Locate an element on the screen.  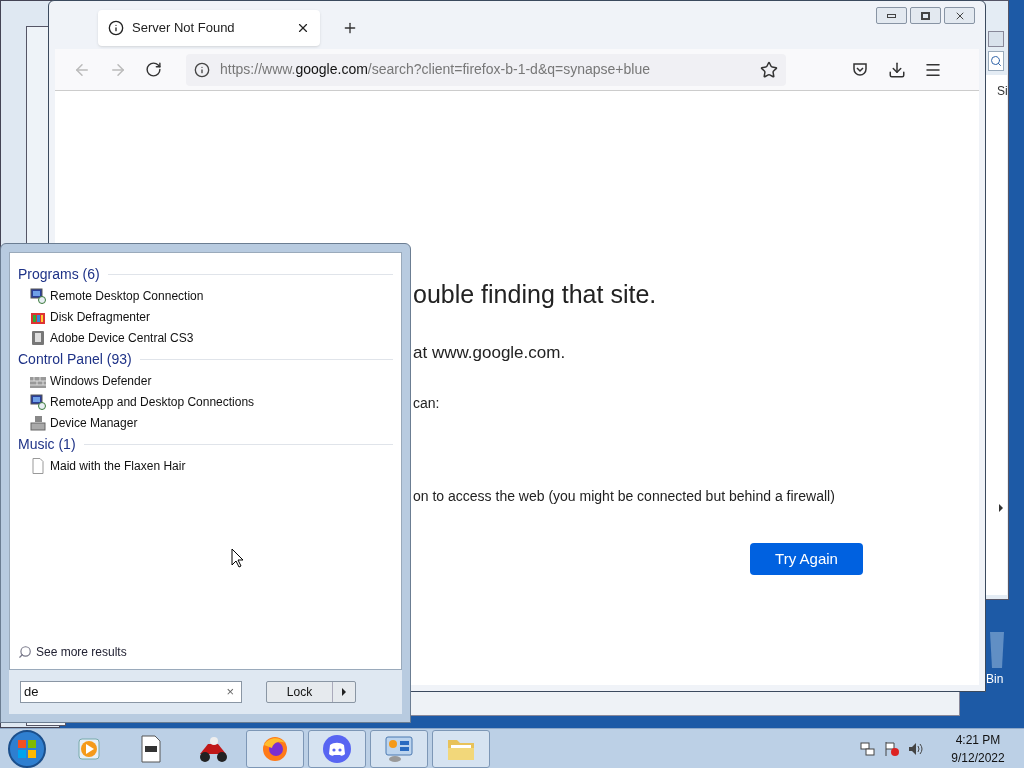
clear-button: × is located at coordinates (230, 692).